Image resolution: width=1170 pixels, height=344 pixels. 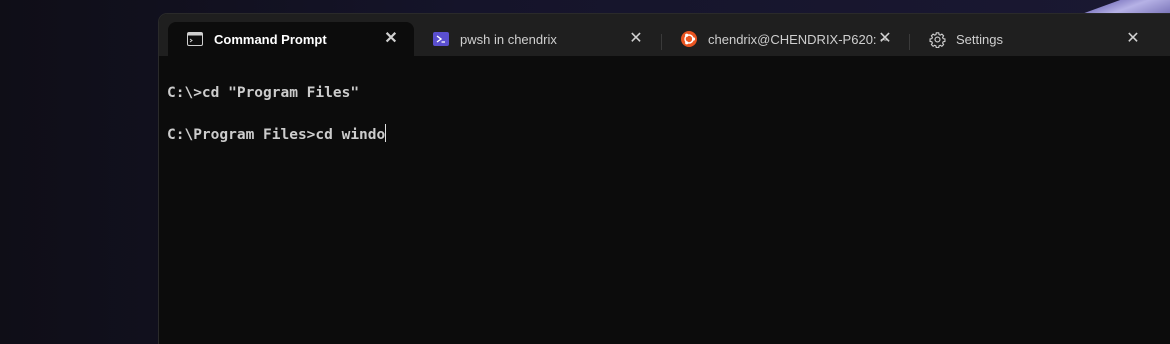 I want to click on tab-label: Command Prompt, so click(x=270, y=39).